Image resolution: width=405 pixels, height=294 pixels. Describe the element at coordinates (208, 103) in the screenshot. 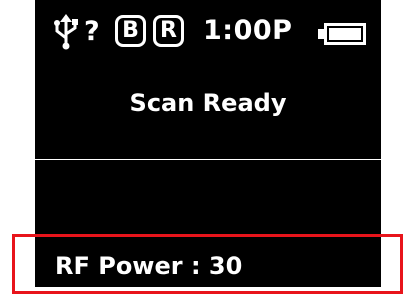

I see `scan-status-label: Scan Ready` at that location.